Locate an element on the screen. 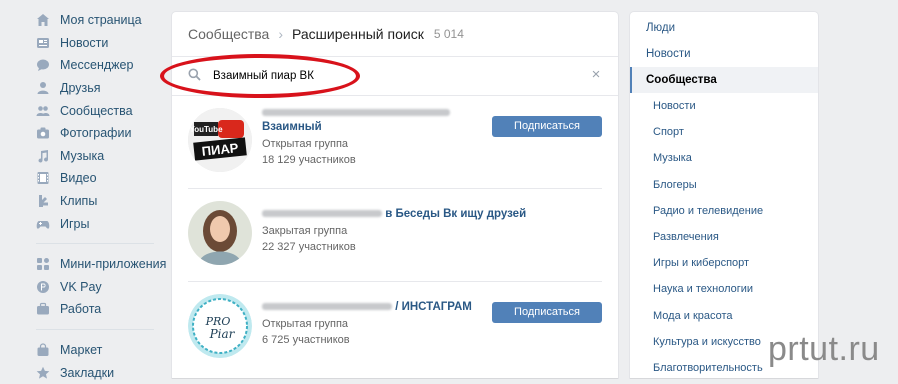  nav-label: Музыка is located at coordinates (82, 155).